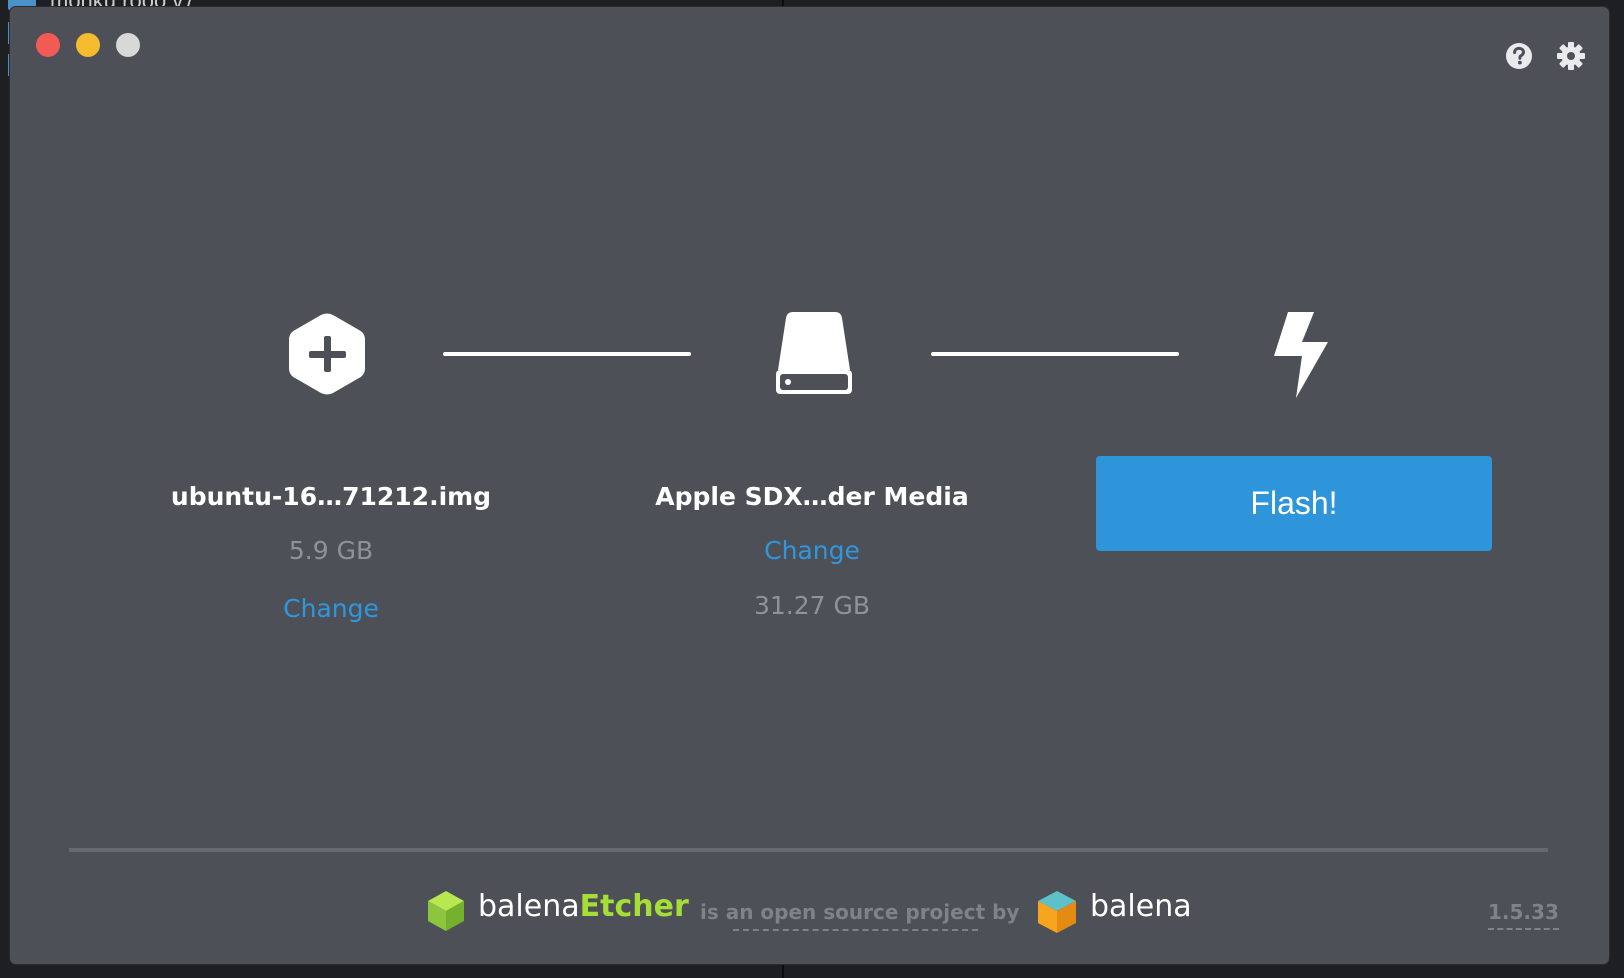 The image size is (1624, 978). I want to click on window-close-button, so click(48, 45).